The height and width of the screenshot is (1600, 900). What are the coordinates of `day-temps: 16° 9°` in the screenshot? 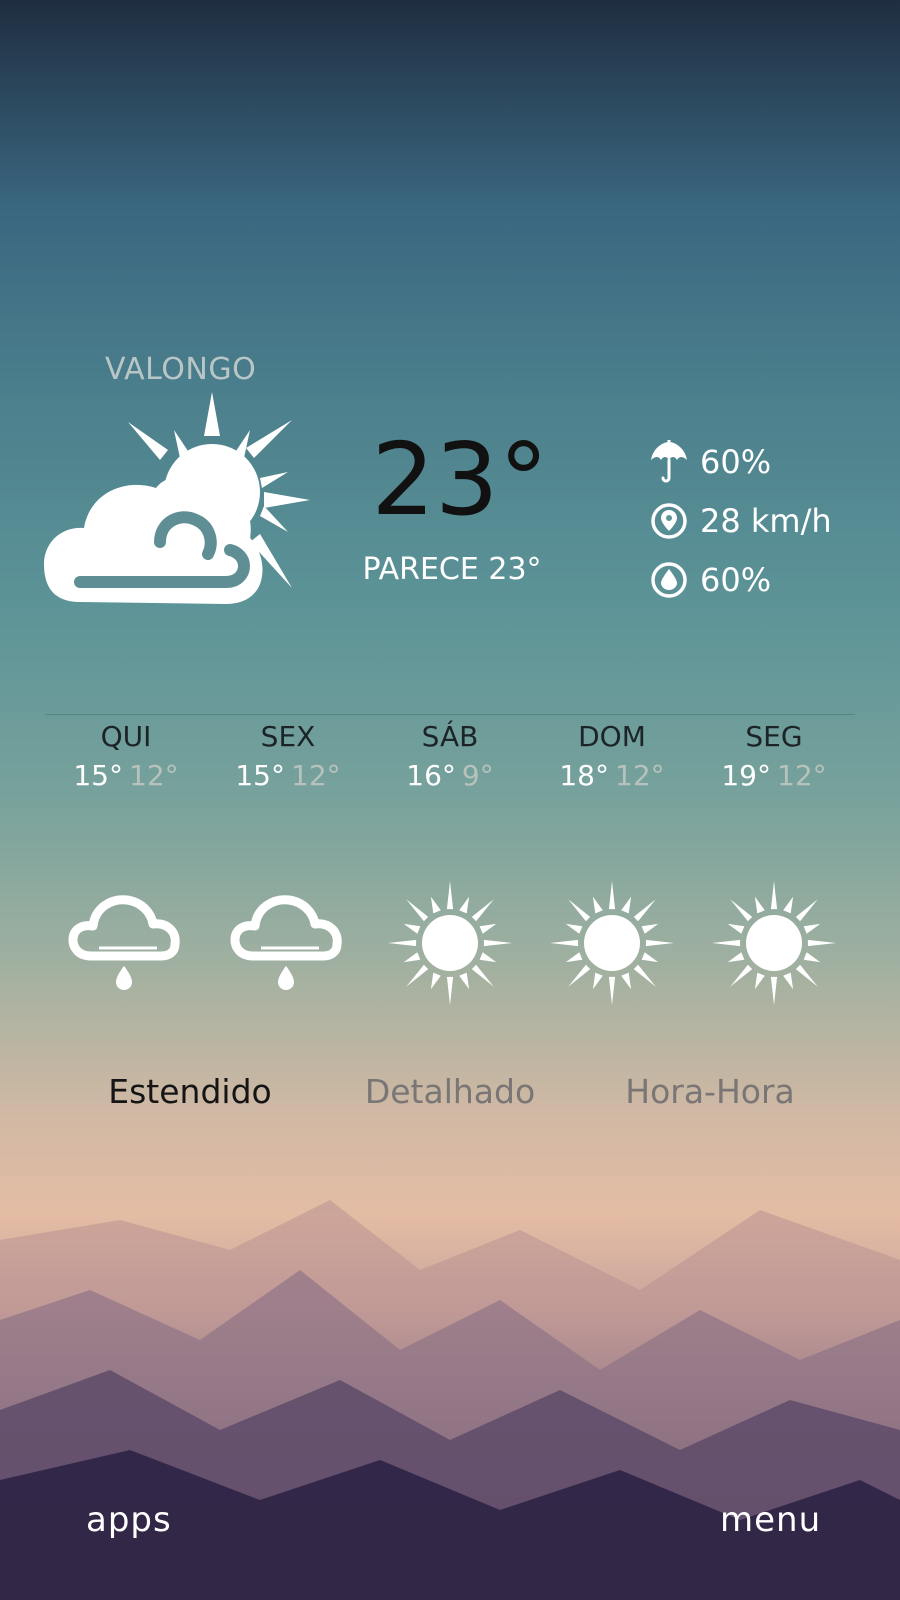 It's located at (450, 776).